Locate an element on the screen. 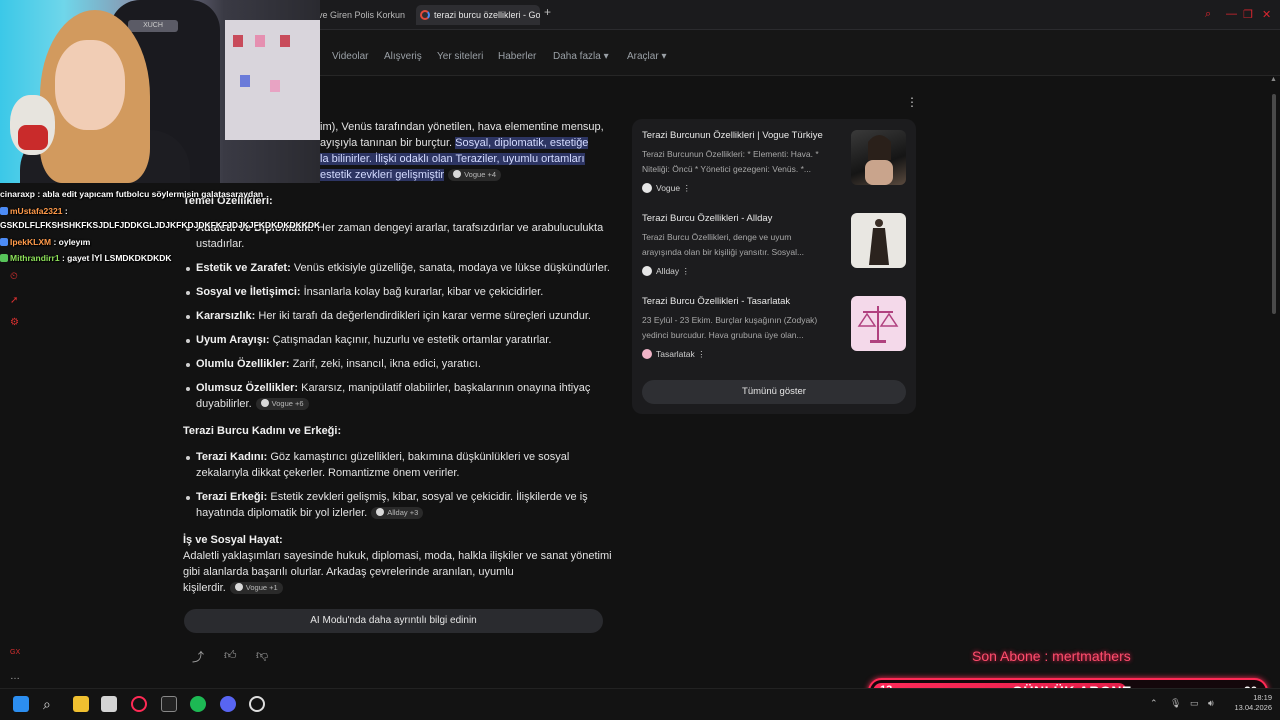 The width and height of the screenshot is (1280, 720). chat-message: mUstafa2321 : is located at coordinates (34, 211).